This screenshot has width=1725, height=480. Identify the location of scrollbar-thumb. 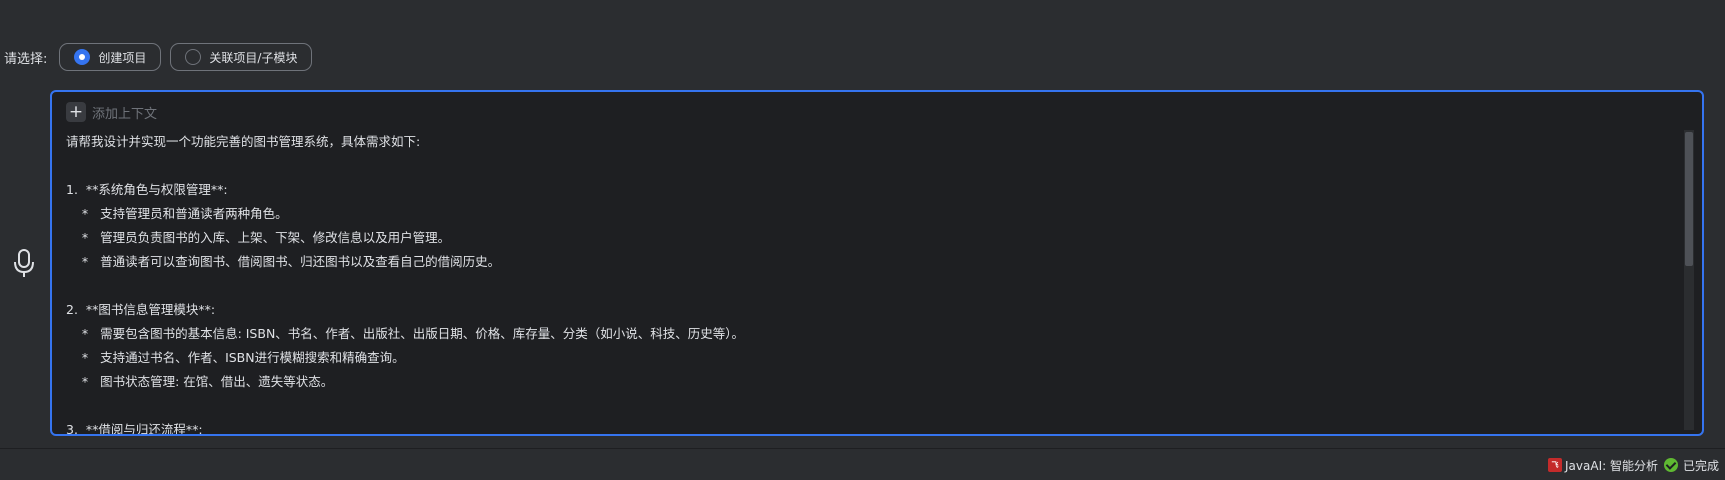
(1689, 199).